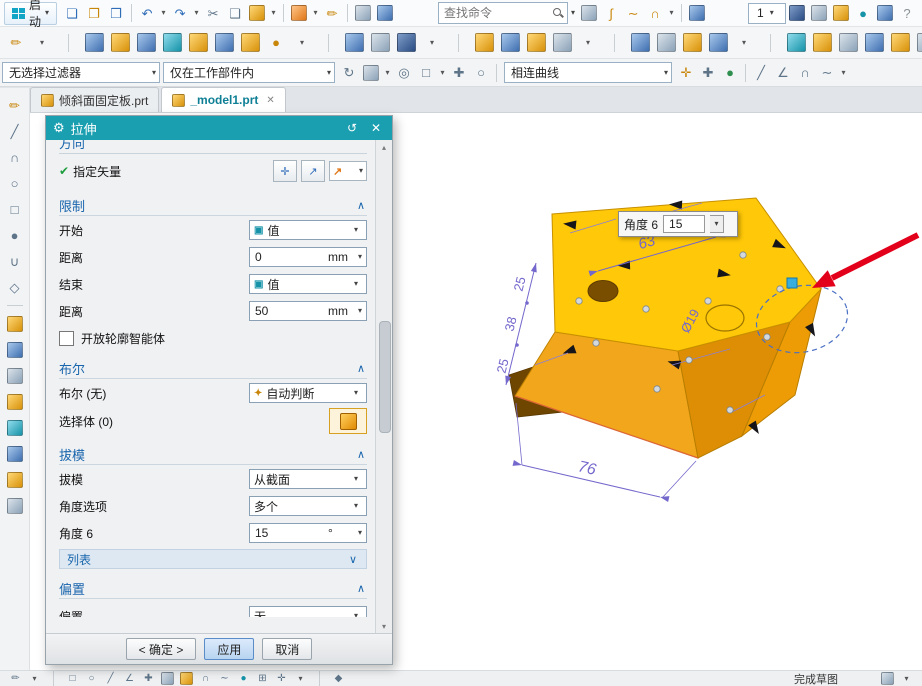 The image size is (922, 686). Describe the element at coordinates (15, 679) in the screenshot. I see `sketch-tool-icon: ✏` at that location.